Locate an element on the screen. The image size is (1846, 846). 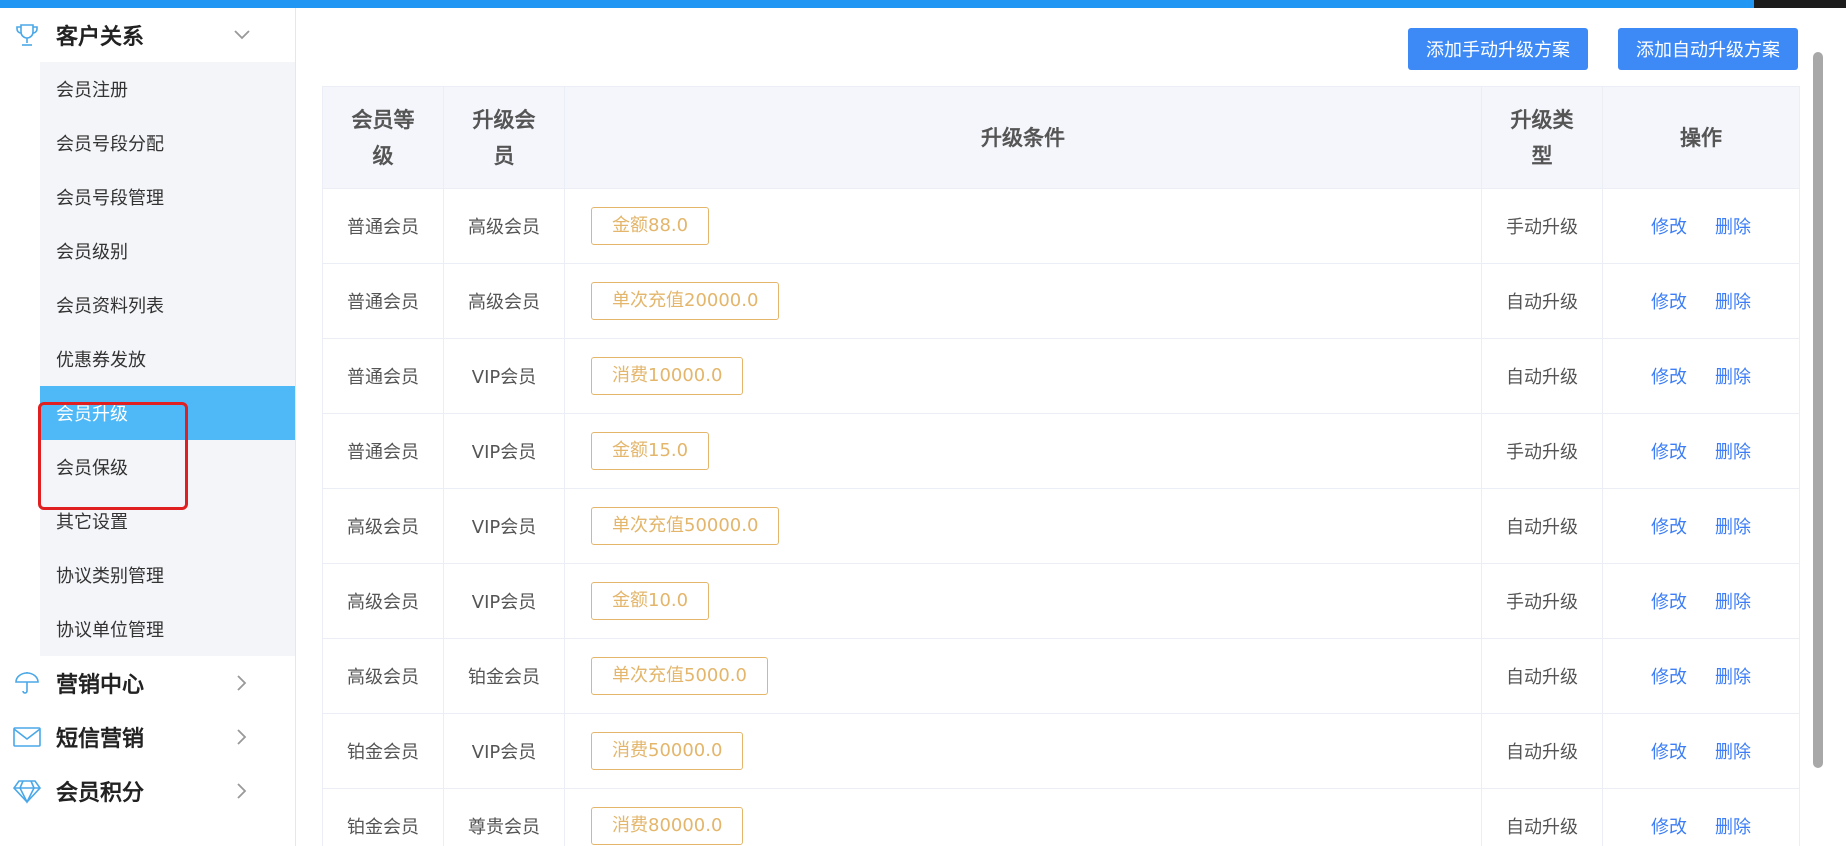
umbrella-icon is located at coordinates (27, 683).